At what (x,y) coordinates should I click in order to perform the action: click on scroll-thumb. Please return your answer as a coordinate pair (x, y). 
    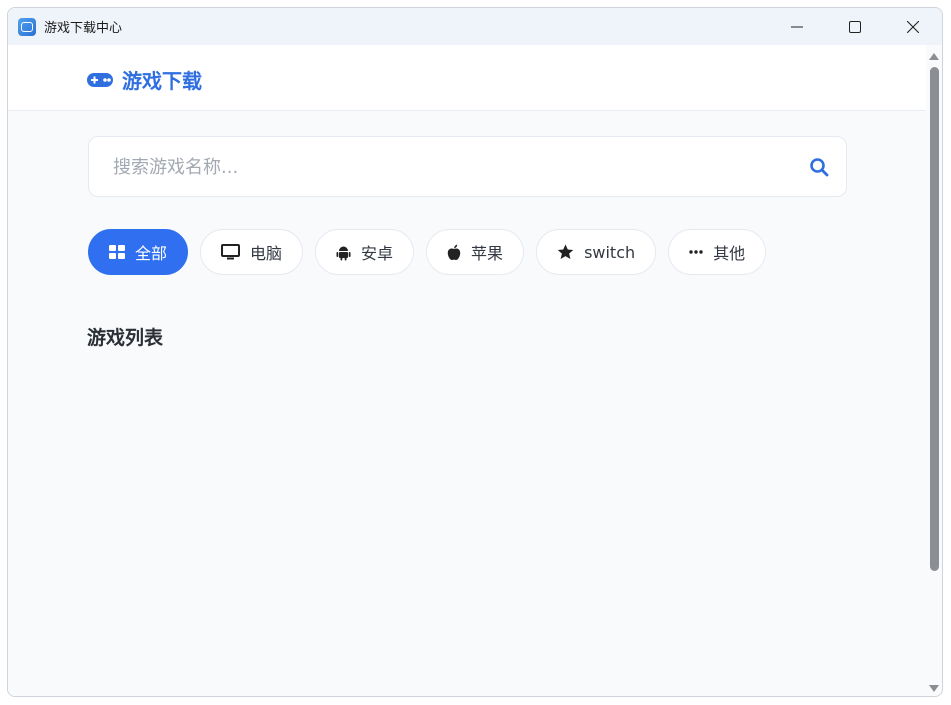
    Looking at the image, I should click on (934, 319).